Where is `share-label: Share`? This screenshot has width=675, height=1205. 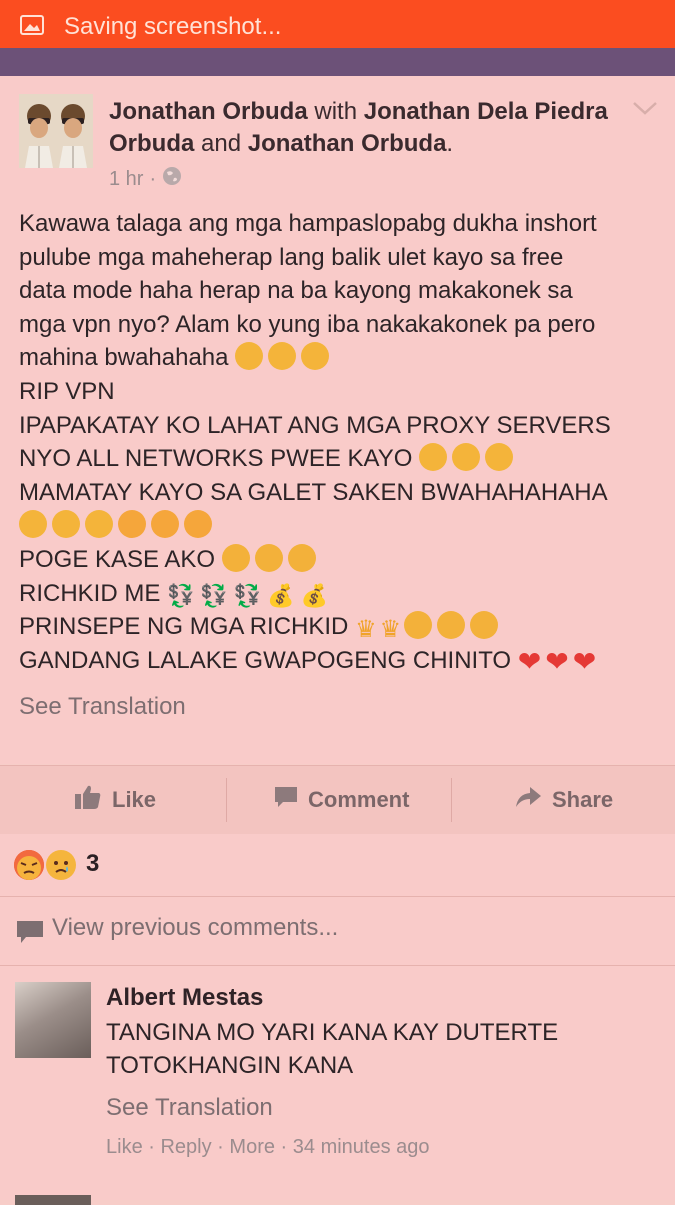 share-label: Share is located at coordinates (583, 799).